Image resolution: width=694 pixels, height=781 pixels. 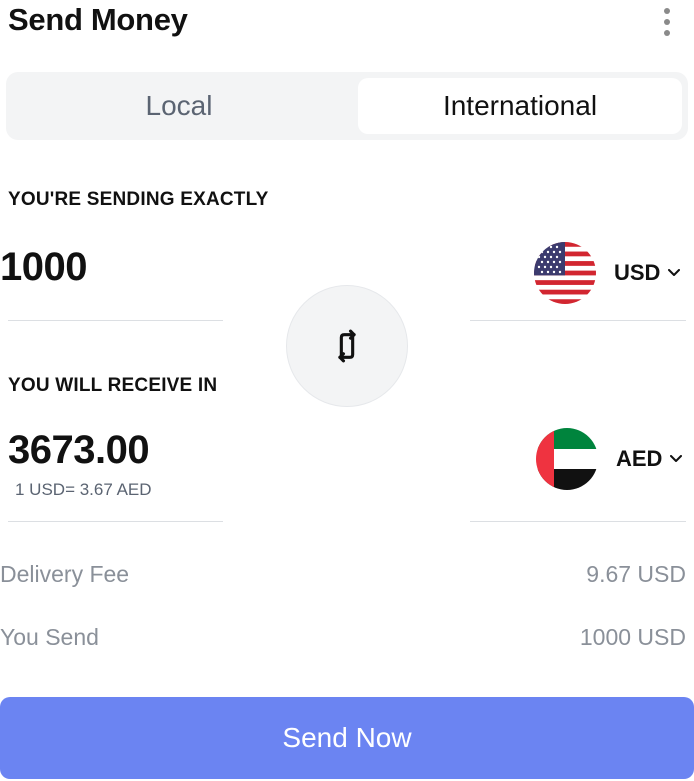 What do you see at coordinates (639, 458) in the screenshot?
I see `receive-currency-label: AED` at bounding box center [639, 458].